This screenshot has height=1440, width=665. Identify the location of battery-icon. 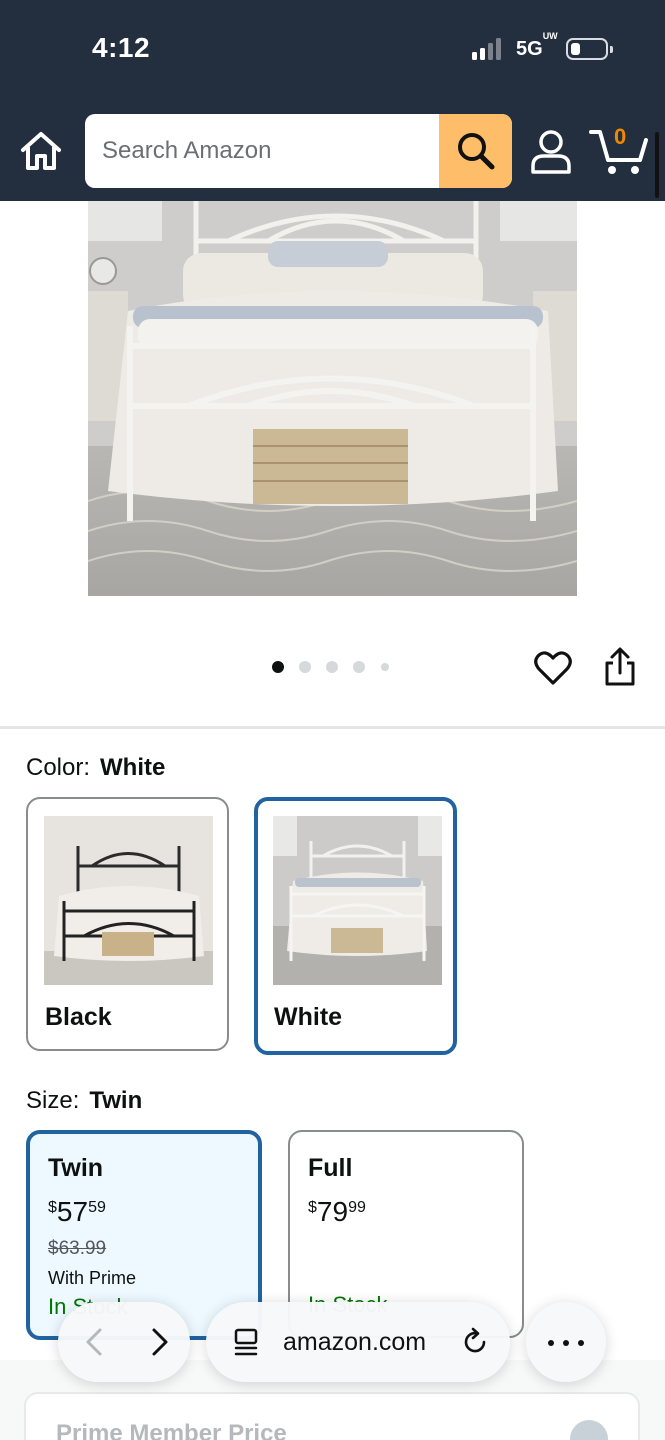
(589, 49).